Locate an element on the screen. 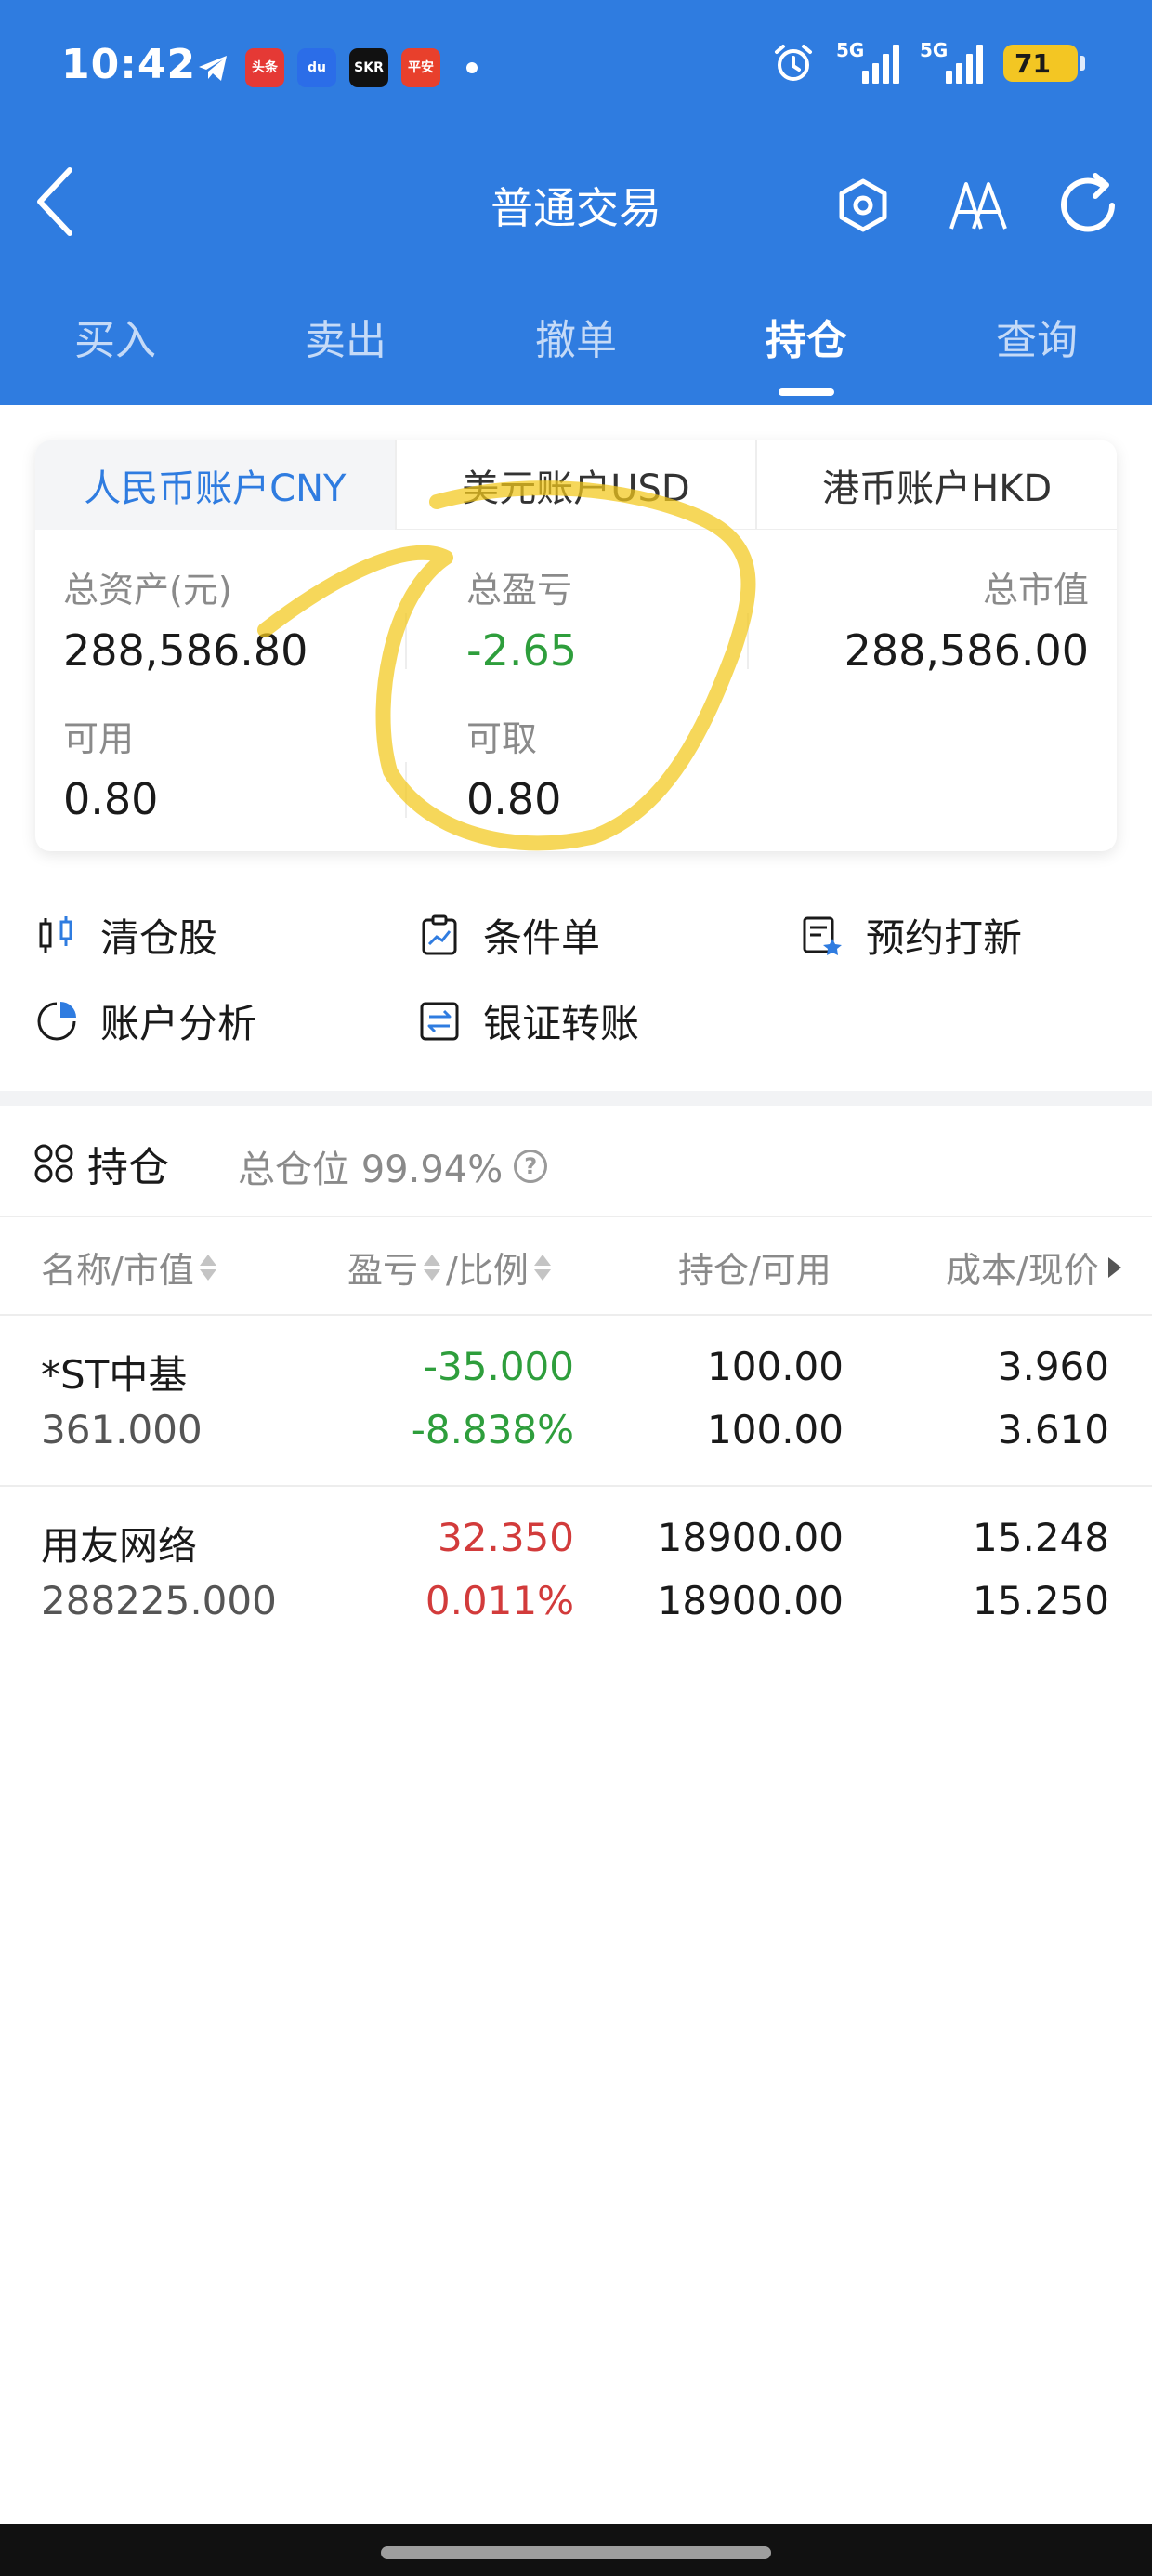 This screenshot has width=1152, height=2576. hexagon-settings-icon is located at coordinates (863, 205).